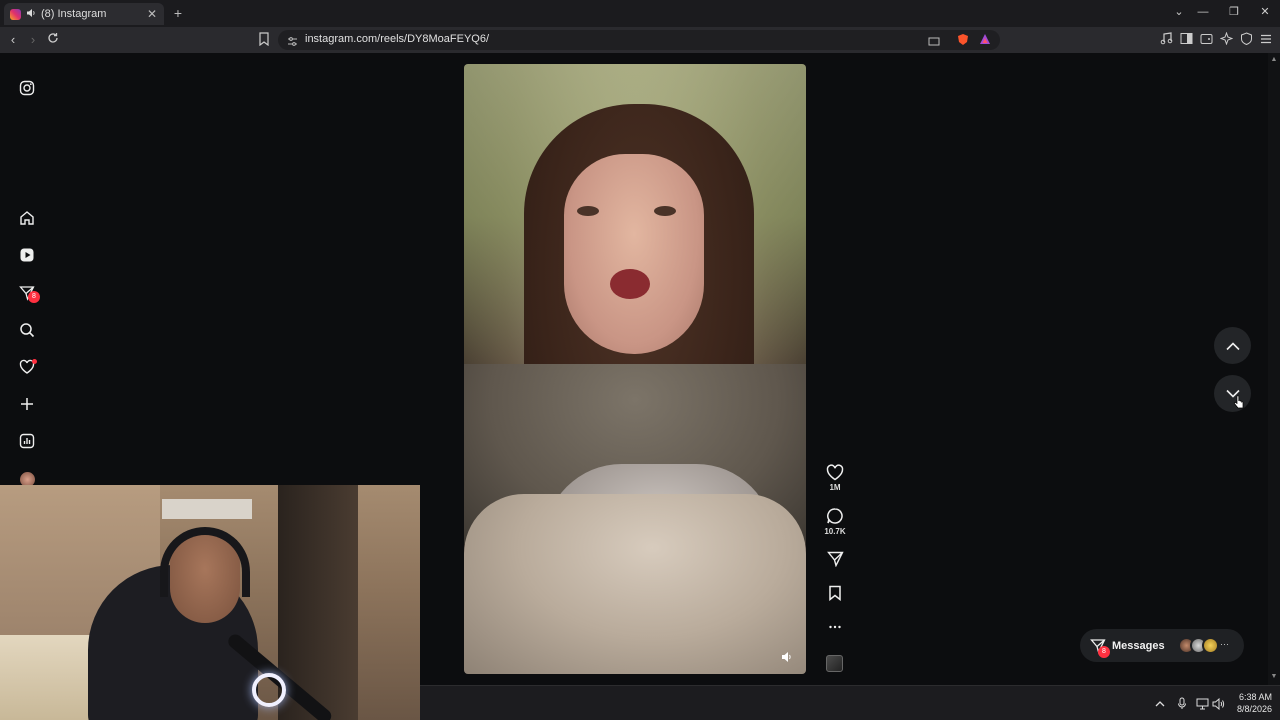  Describe the element at coordinates (1187, 40) in the screenshot. I see `sidebar-toggle-icon` at that location.